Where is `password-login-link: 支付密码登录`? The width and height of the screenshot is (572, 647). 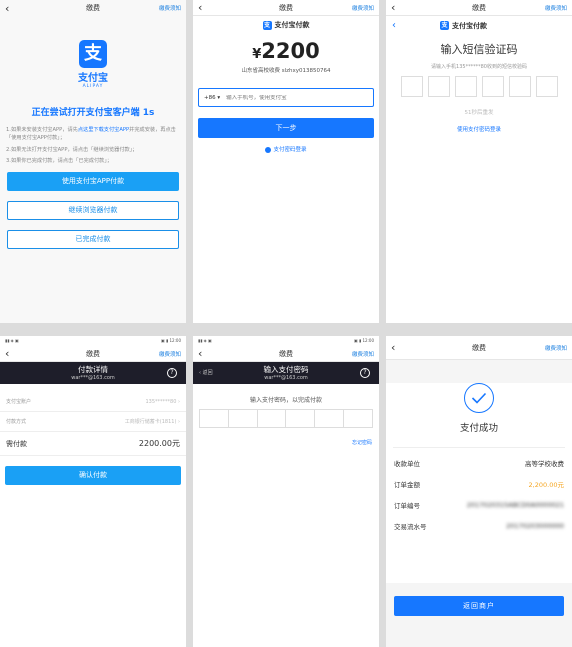
password-login-link: 支付密码登录 is located at coordinates (286, 149).